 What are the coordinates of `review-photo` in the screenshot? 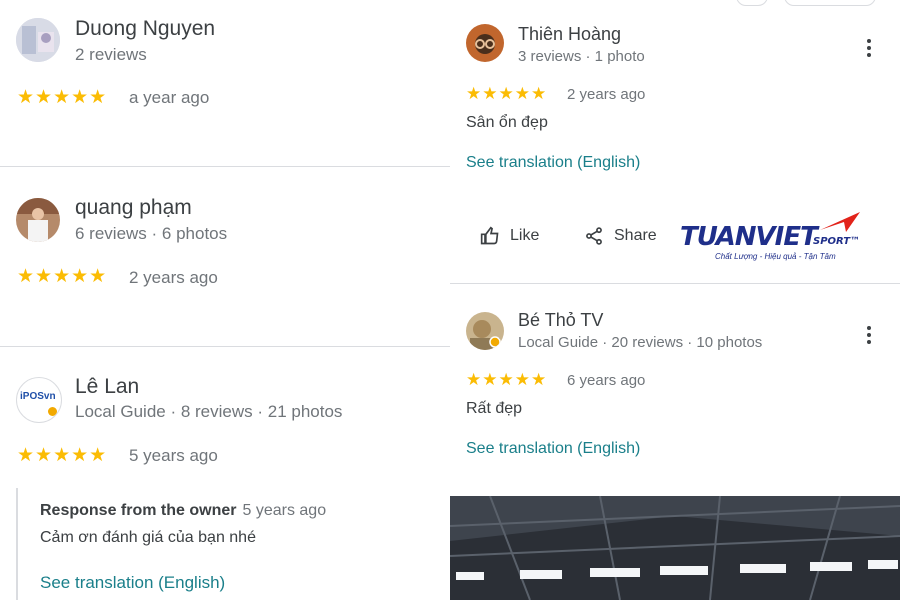 It's located at (675, 548).